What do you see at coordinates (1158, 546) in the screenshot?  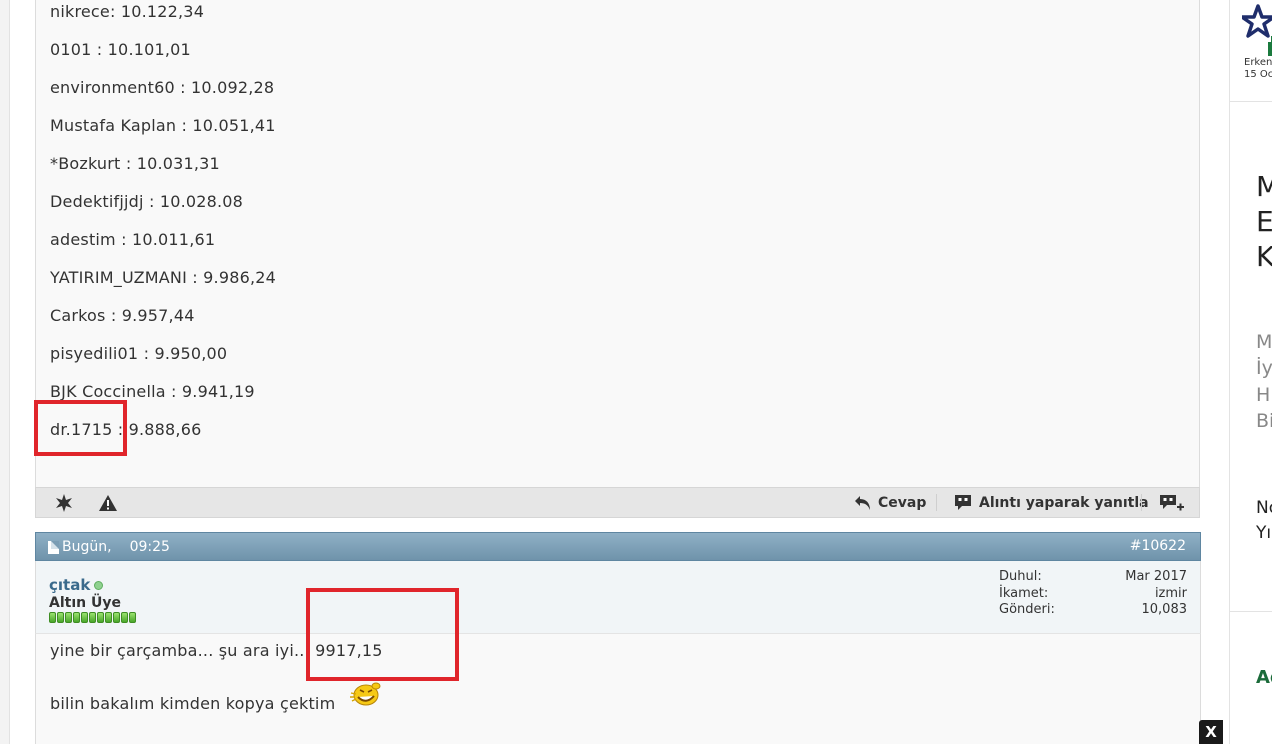 I see `post-number-link: #10622` at bounding box center [1158, 546].